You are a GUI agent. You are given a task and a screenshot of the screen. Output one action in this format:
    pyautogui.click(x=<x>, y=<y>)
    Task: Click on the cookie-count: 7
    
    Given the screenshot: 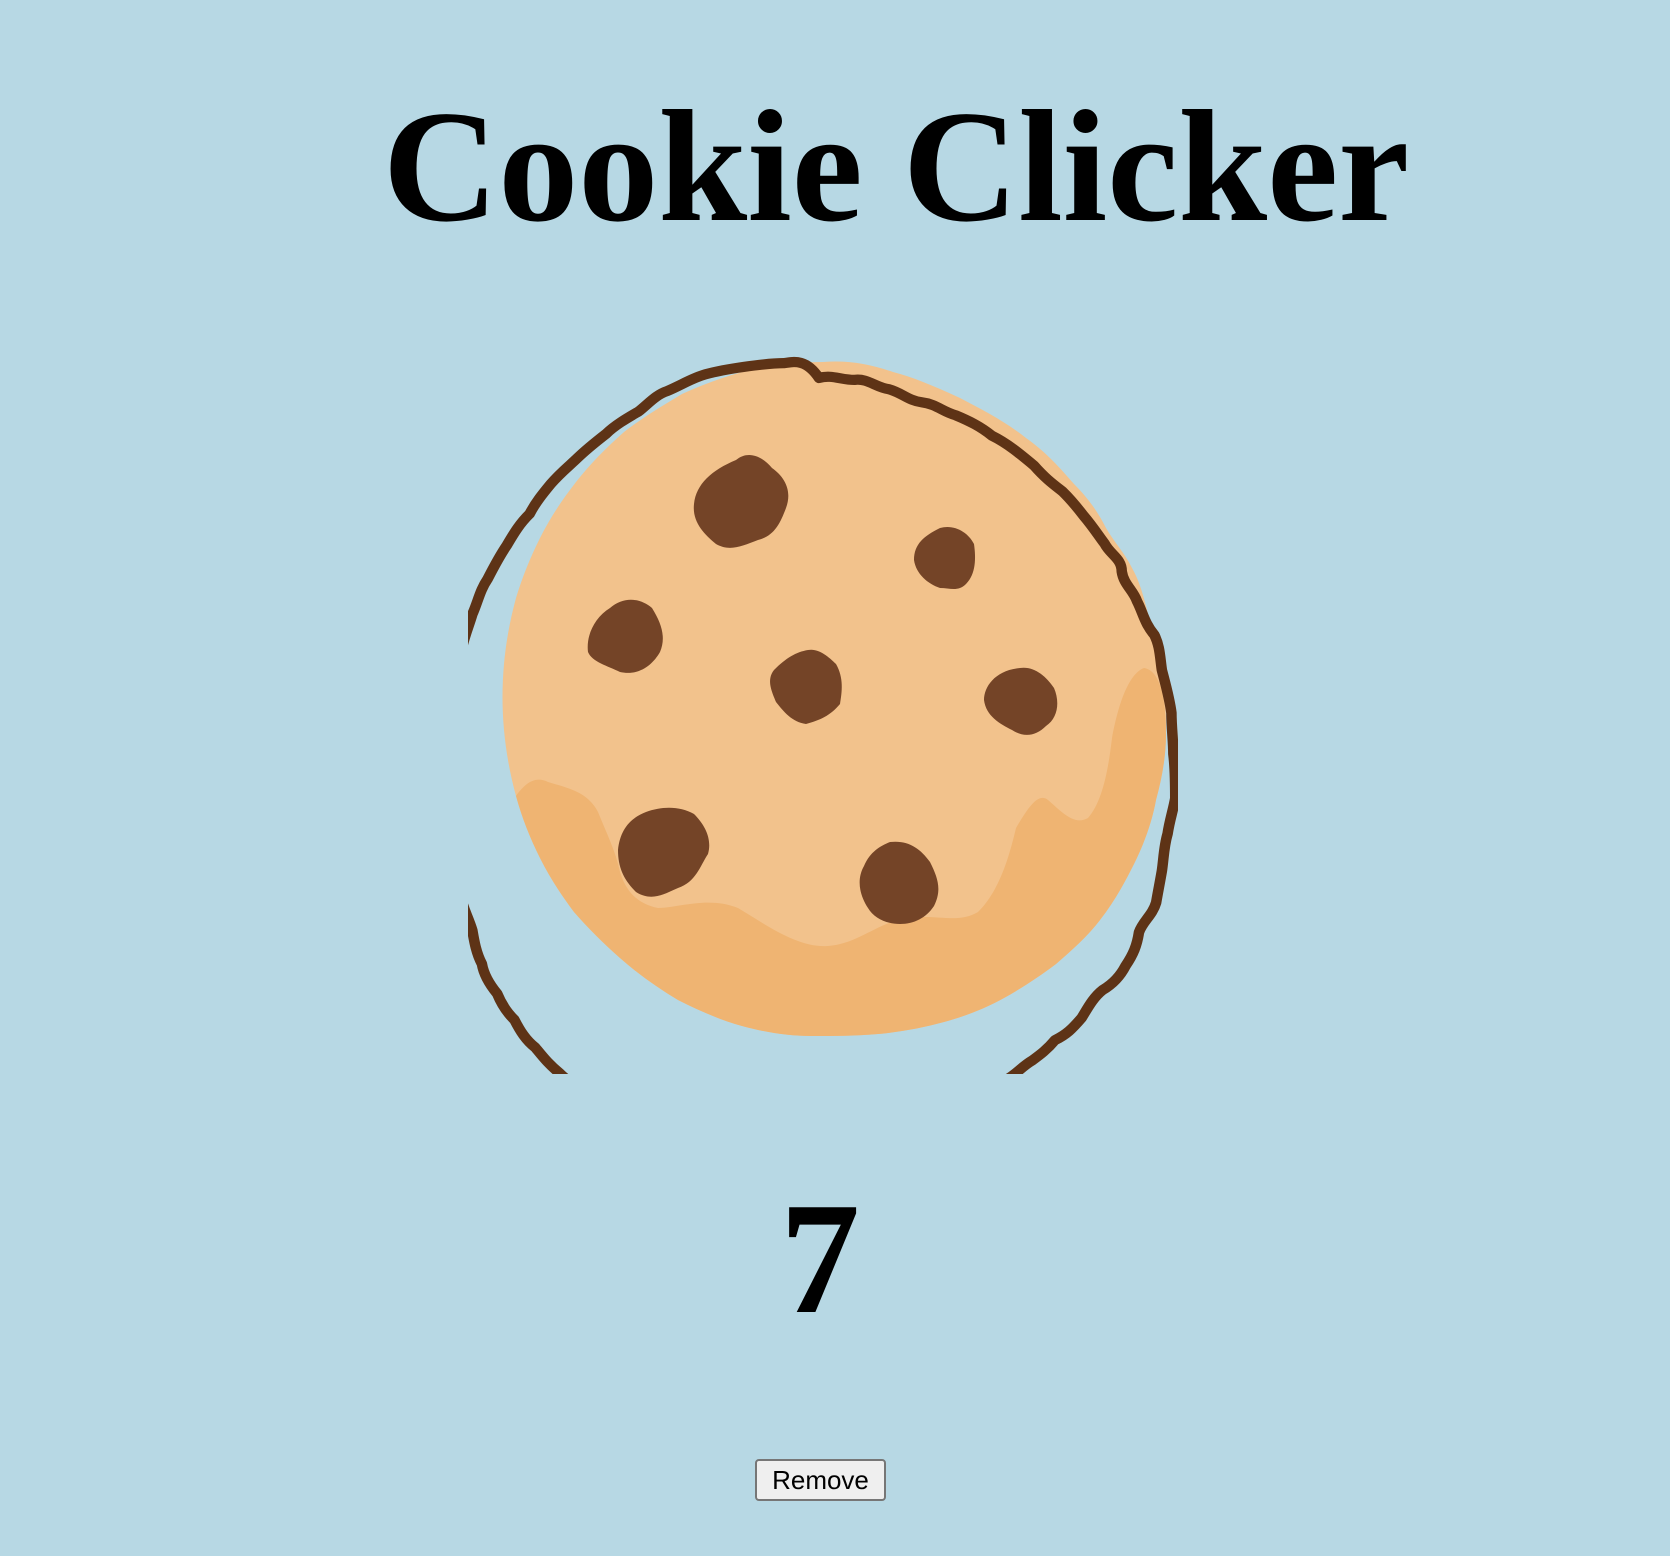 What is the action you would take?
    pyautogui.click(x=820, y=1258)
    